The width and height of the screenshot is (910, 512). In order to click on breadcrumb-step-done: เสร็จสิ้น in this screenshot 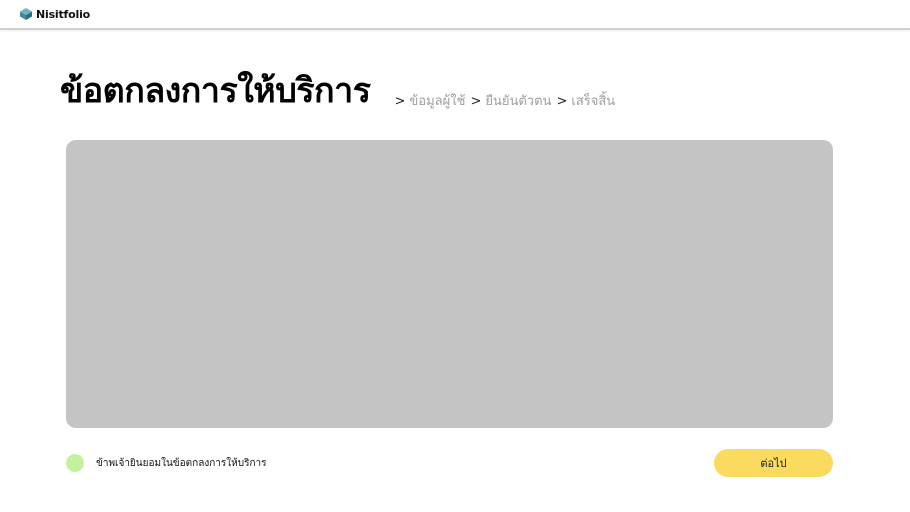, I will do `click(593, 102)`.